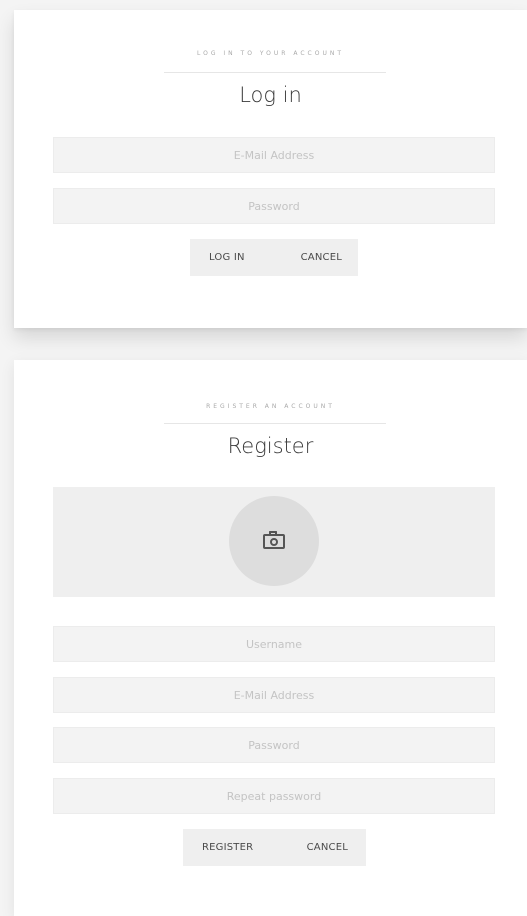  What do you see at coordinates (275, 72) in the screenshot?
I see `login-divider` at bounding box center [275, 72].